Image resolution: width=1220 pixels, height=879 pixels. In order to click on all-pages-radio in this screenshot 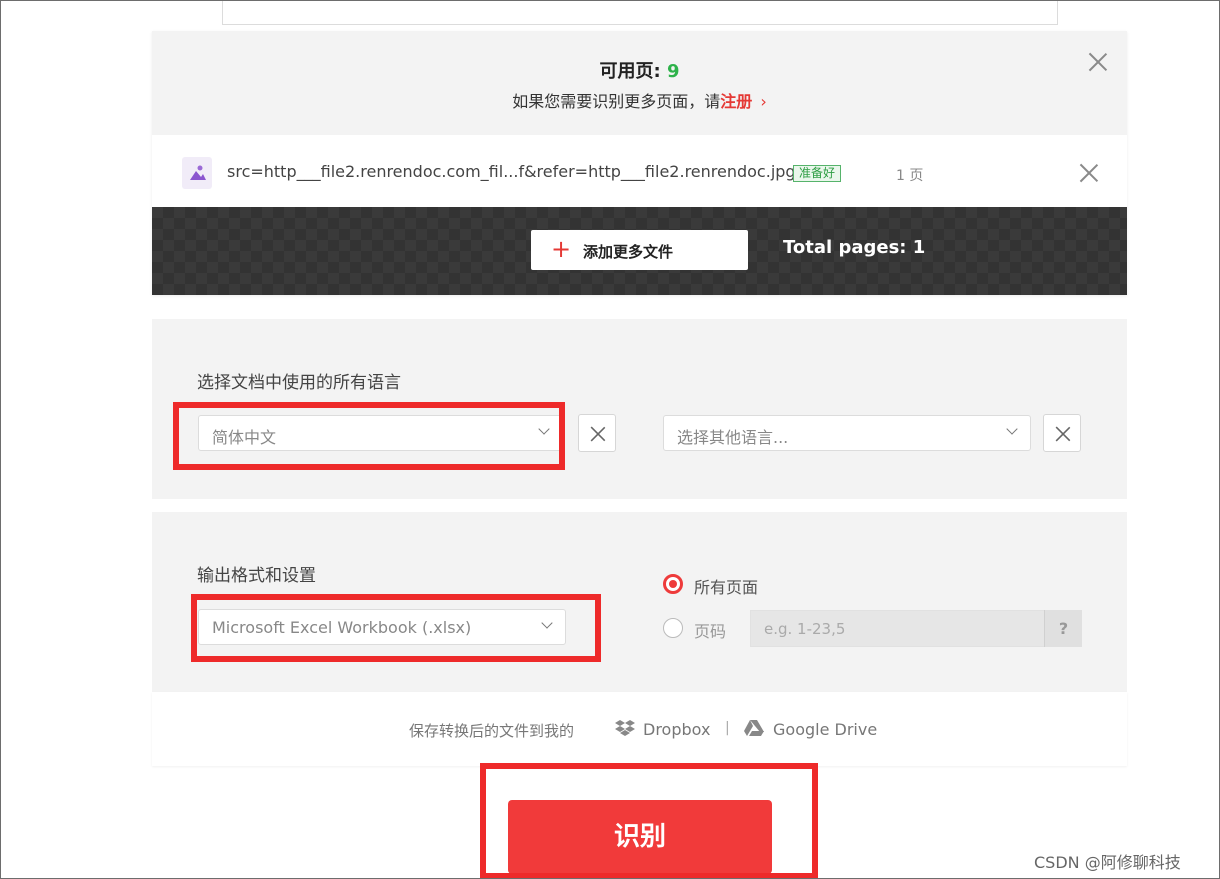, I will do `click(673, 584)`.